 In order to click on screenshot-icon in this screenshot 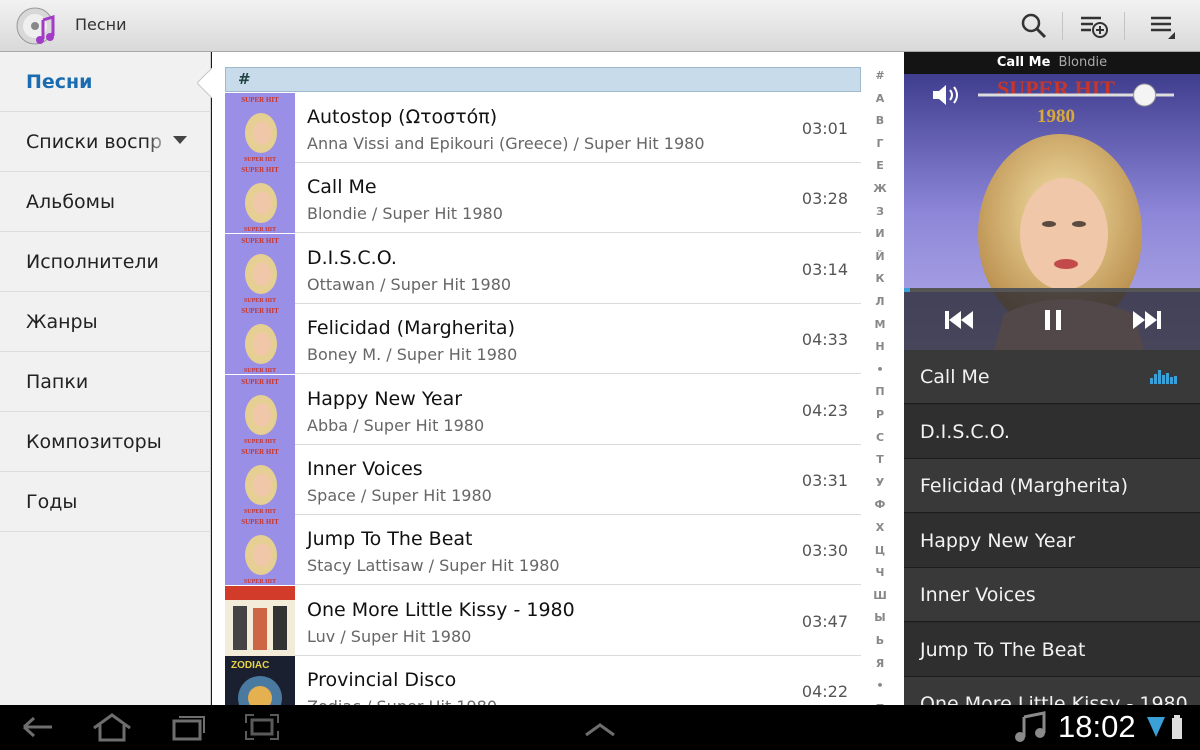, I will do `click(262, 727)`.